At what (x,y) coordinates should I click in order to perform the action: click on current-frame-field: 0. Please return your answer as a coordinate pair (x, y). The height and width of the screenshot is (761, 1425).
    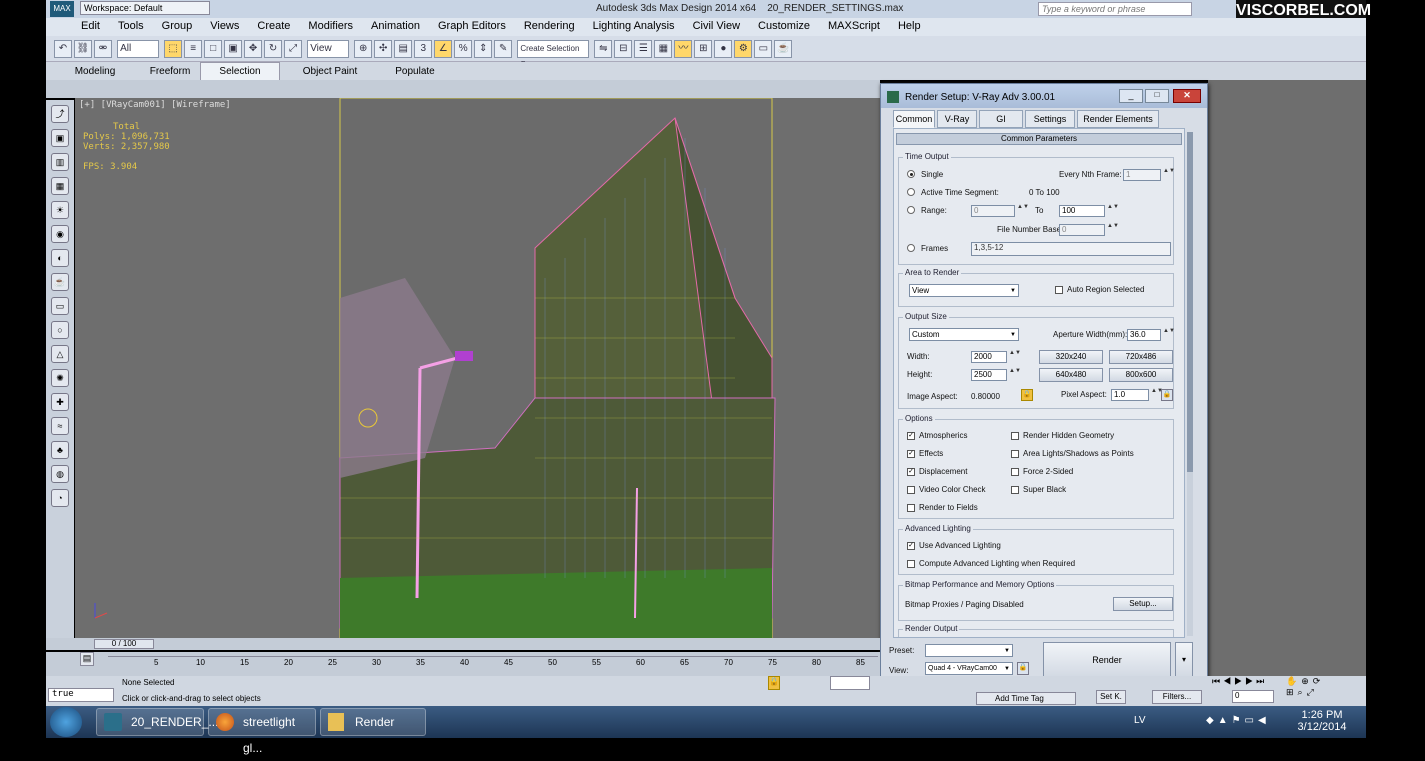
    Looking at the image, I should click on (1253, 696).